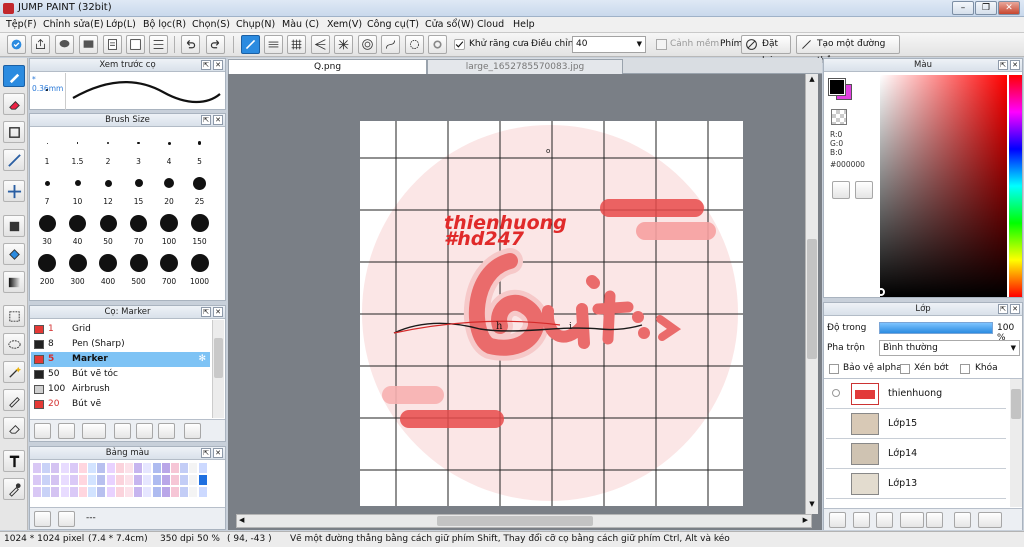  What do you see at coordinates (120, 389) in the screenshot?
I see `brush-list-item: 100 Airbrush` at bounding box center [120, 389].